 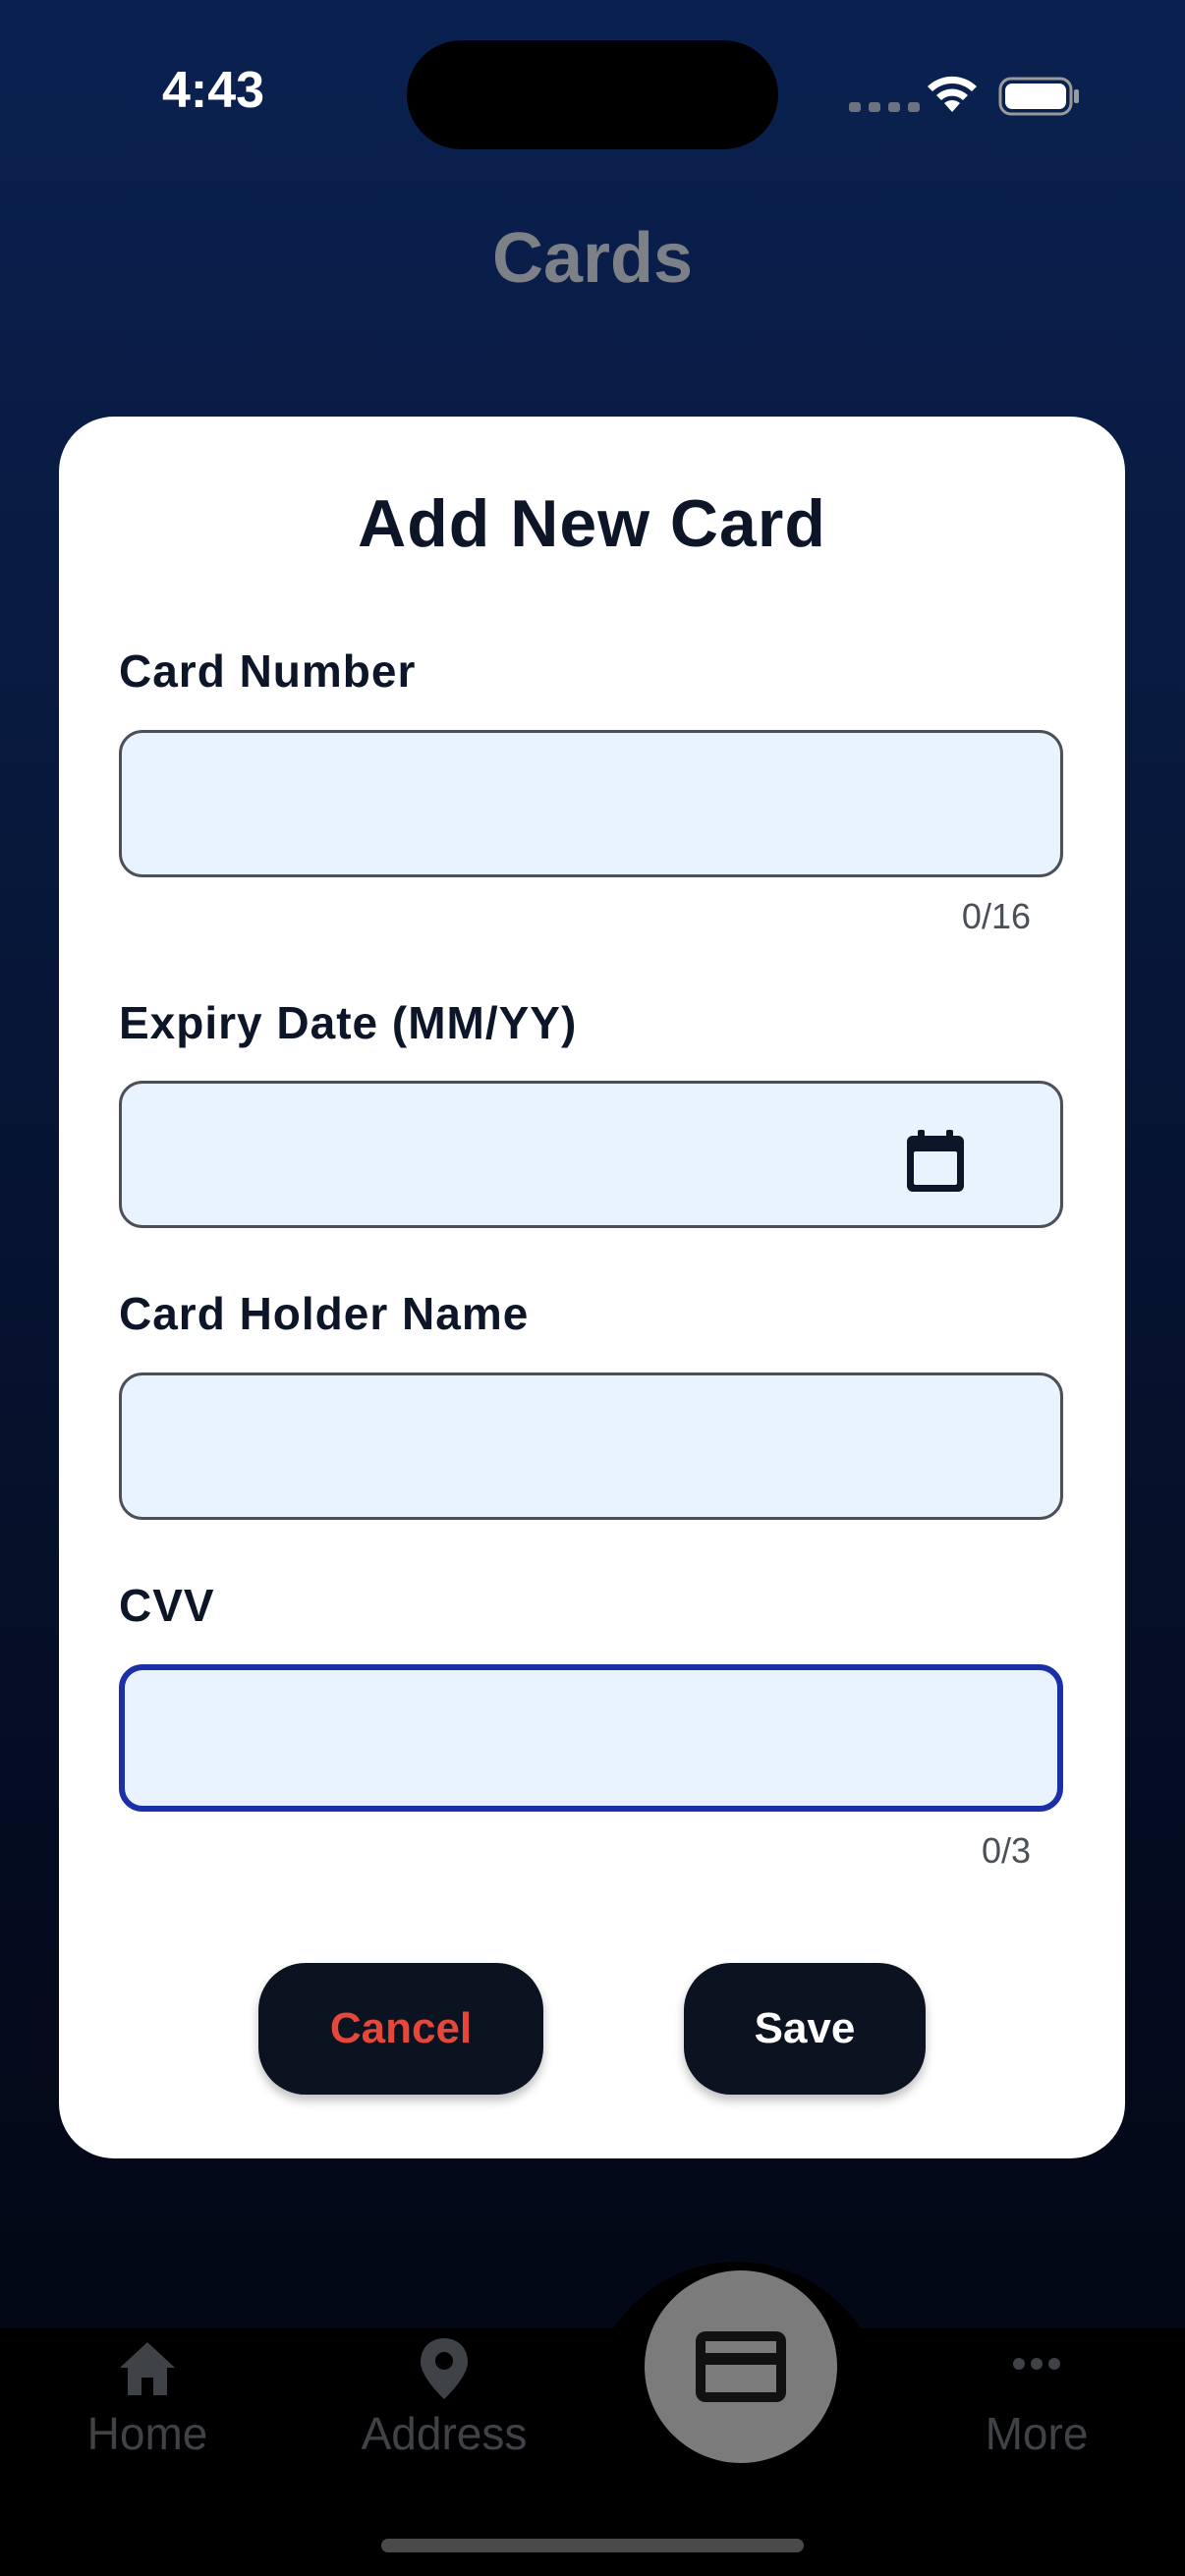 What do you see at coordinates (148, 2397) in the screenshot?
I see `nav-item-home: Home` at bounding box center [148, 2397].